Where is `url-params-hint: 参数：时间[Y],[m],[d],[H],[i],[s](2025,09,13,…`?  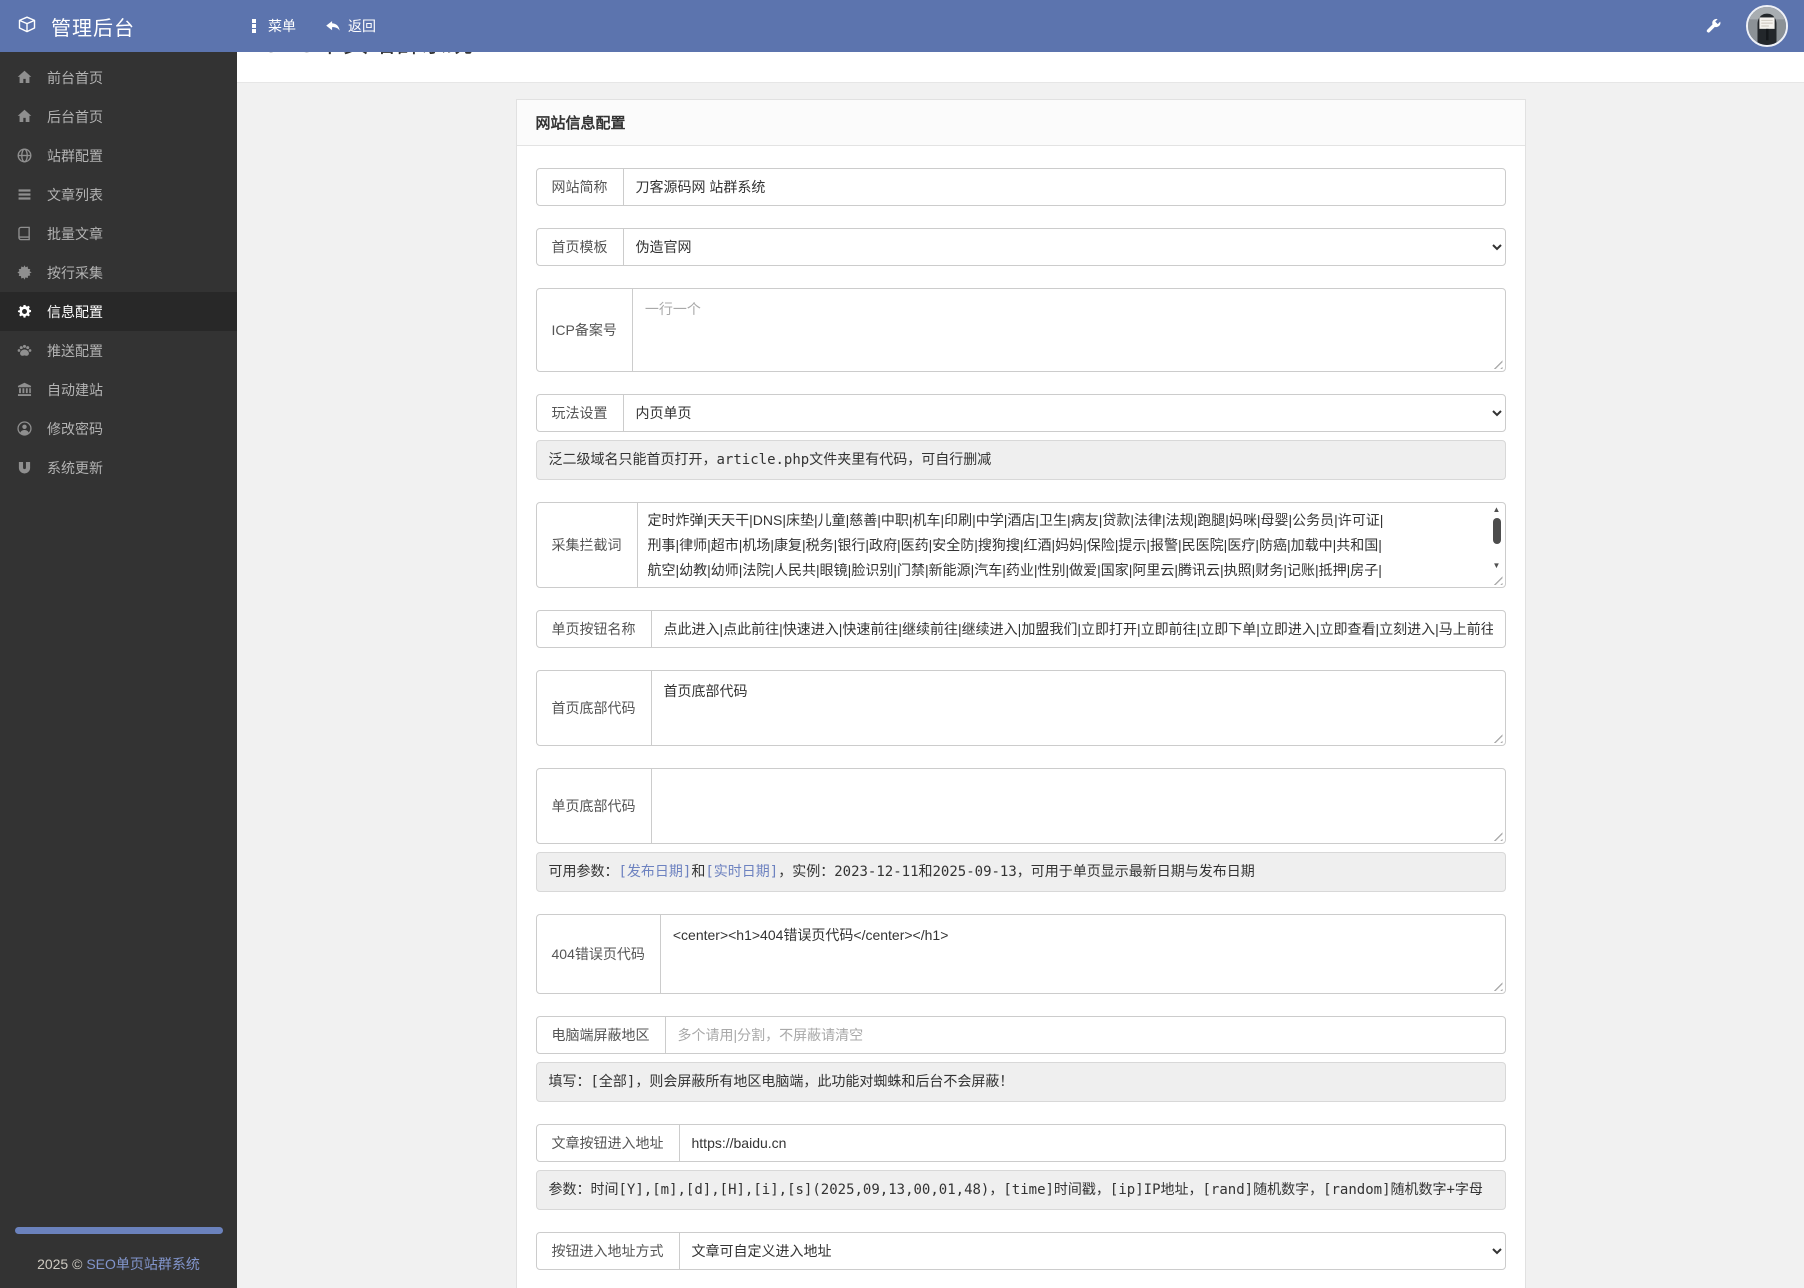 url-params-hint: 参数：时间[Y],[m],[d],[H],[i],[s](2025,09,13,… is located at coordinates (1020, 1190).